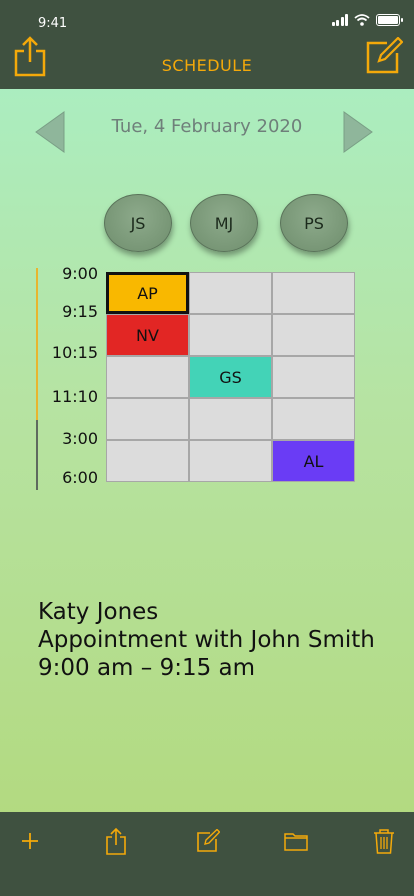 This screenshot has height=896, width=414. I want to click on delete-button, so click(384, 841).